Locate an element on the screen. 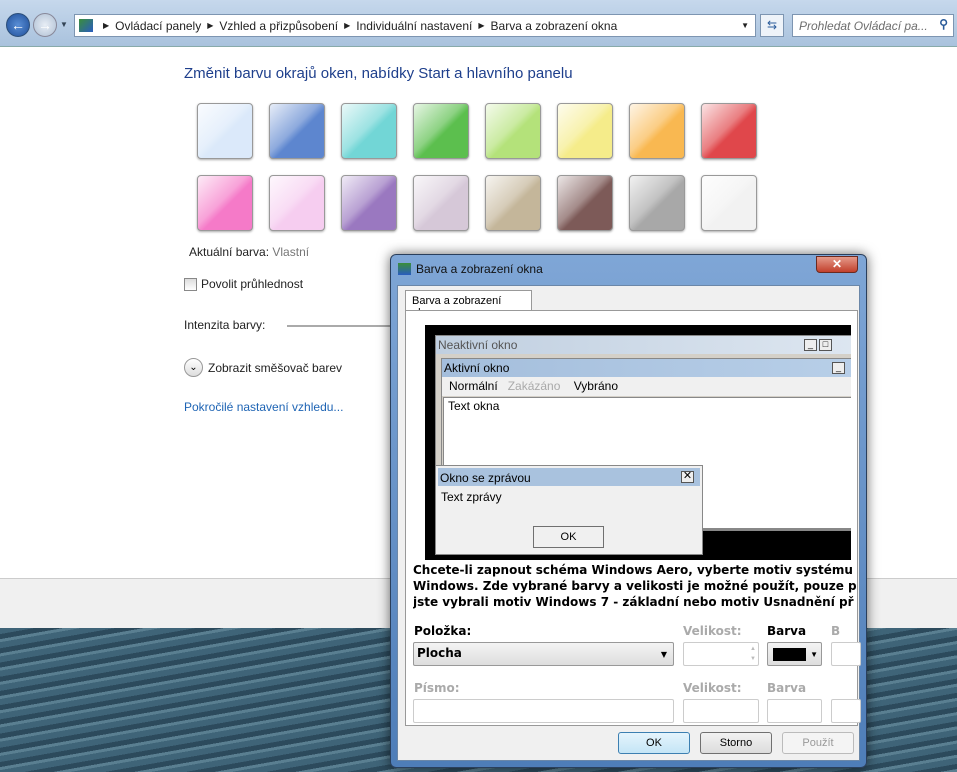 Image resolution: width=957 pixels, height=772 pixels. close-button: ✕ is located at coordinates (837, 264).